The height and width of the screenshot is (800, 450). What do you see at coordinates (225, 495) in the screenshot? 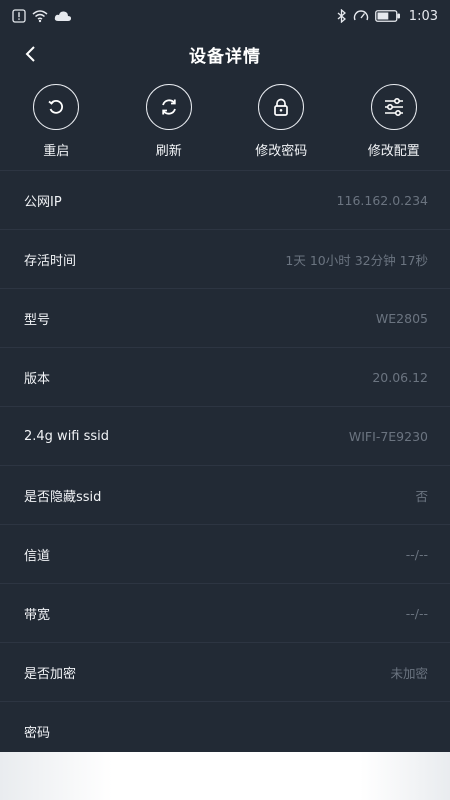
I see `detail-row-hidden-ssid: 是否隐藏ssid 否` at bounding box center [225, 495].